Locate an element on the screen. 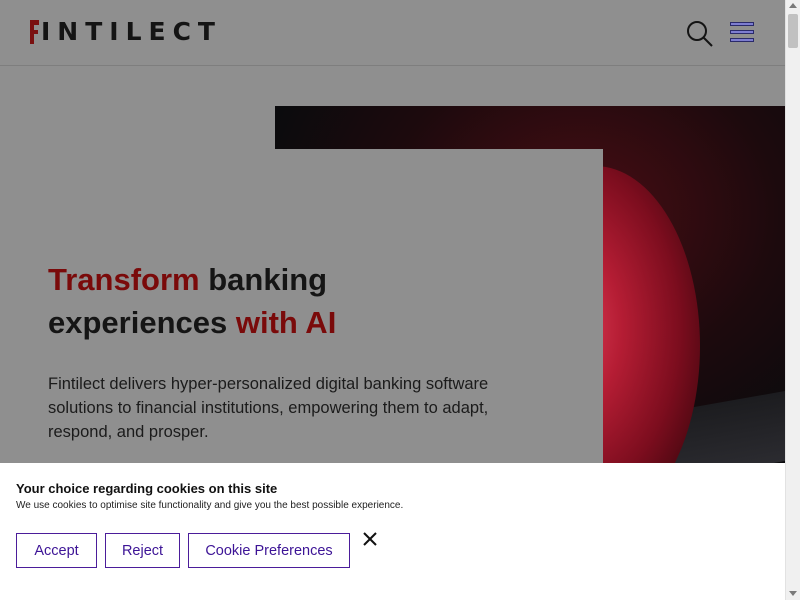  reject-cookies-button: Reject is located at coordinates (142, 550).